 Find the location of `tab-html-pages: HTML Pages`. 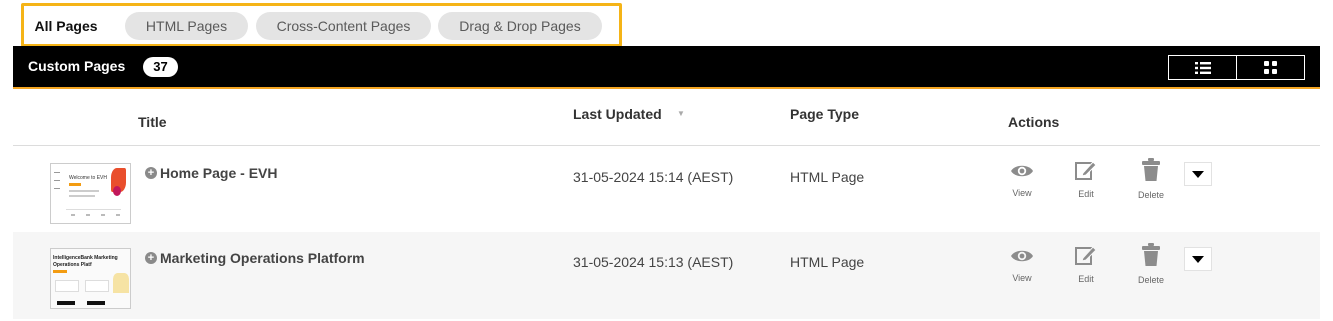

tab-html-pages: HTML Pages is located at coordinates (186, 26).